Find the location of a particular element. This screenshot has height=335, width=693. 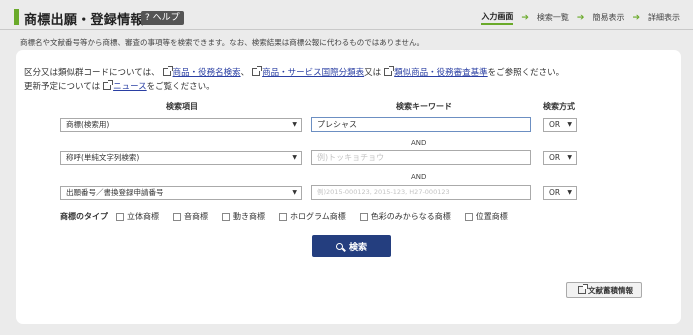

checkbox-sound-mark: 音商標 is located at coordinates (190, 216).